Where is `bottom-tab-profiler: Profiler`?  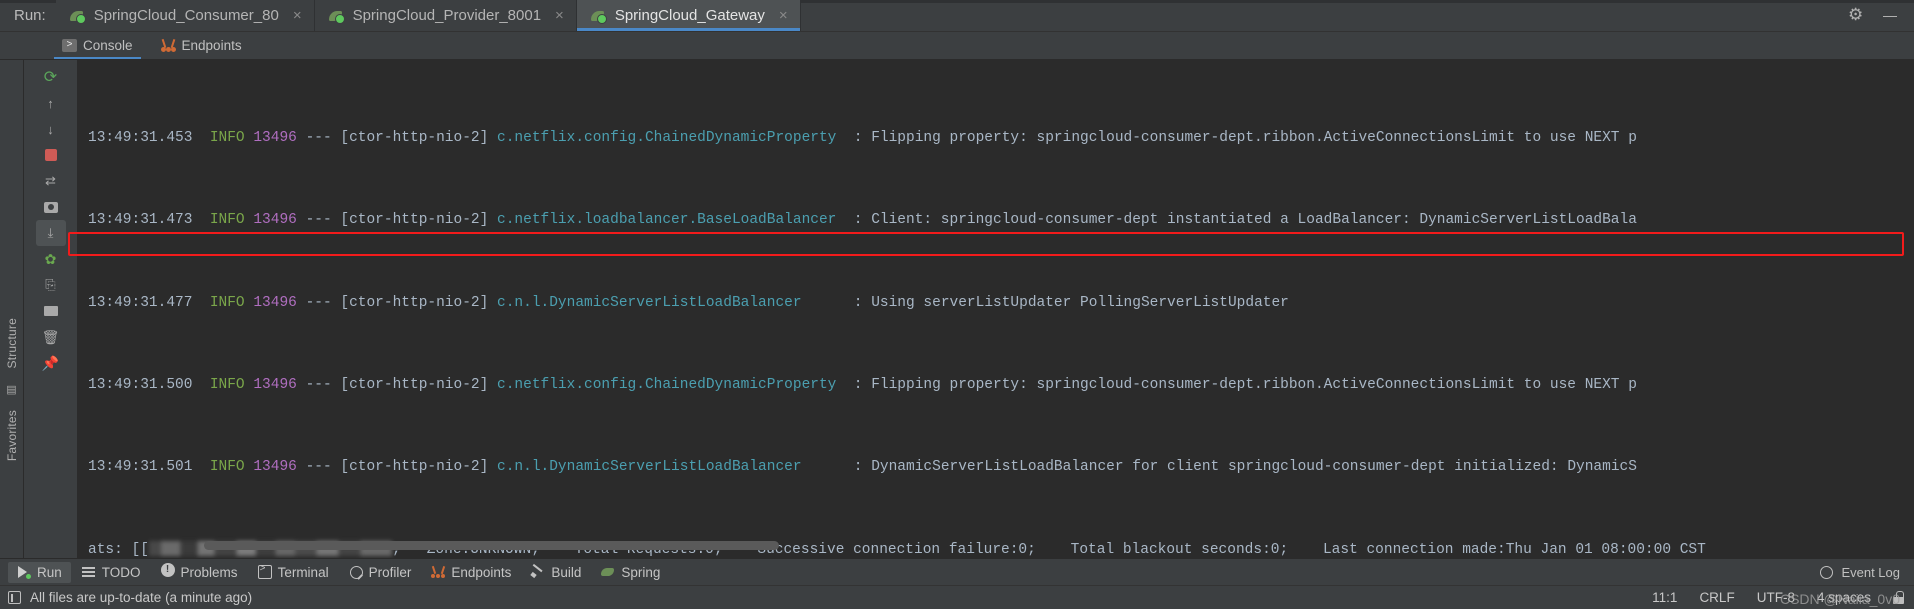 bottom-tab-profiler: Profiler is located at coordinates (380, 572).